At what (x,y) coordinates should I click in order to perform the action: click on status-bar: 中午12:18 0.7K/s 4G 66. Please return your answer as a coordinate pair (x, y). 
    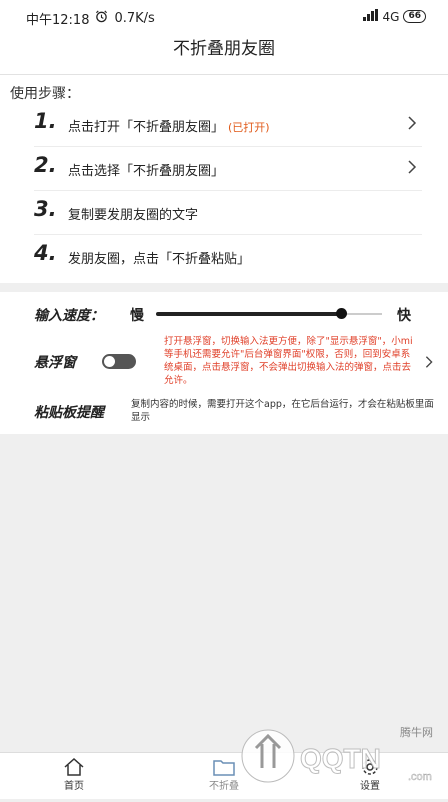
    Looking at the image, I should click on (224, 17).